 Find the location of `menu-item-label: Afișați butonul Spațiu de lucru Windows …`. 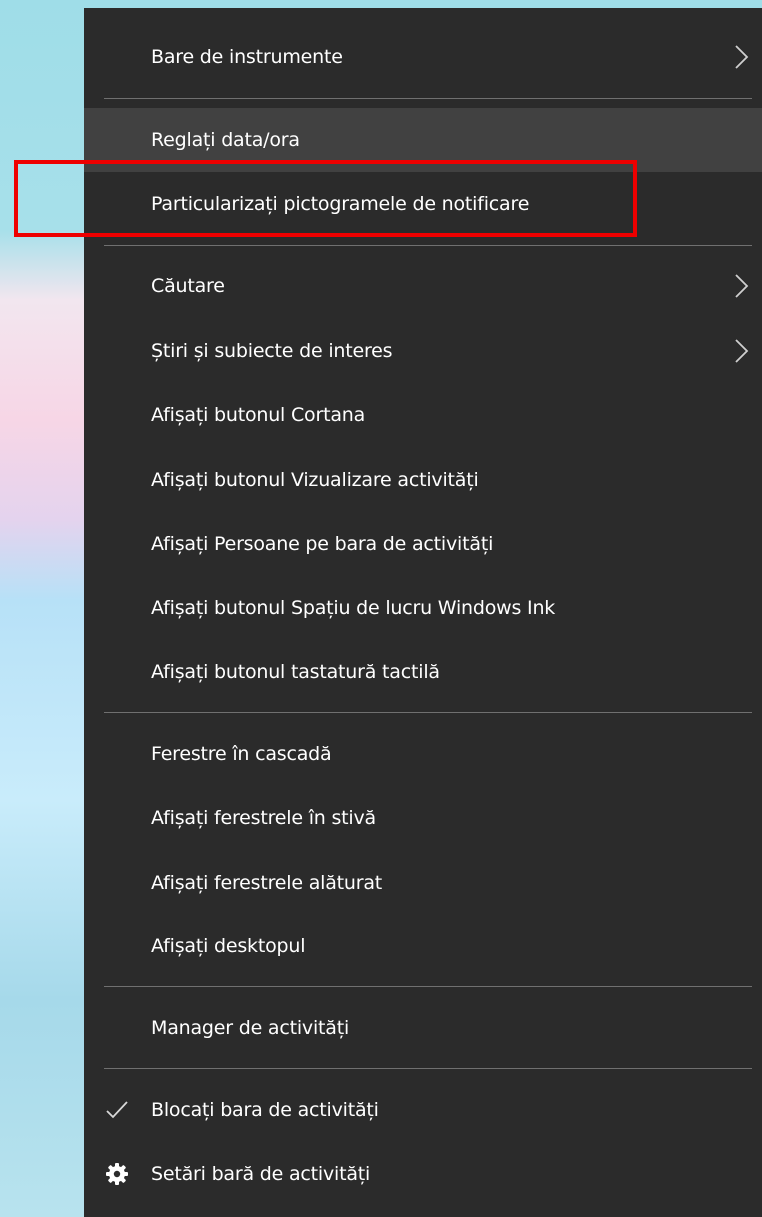

menu-item-label: Afișați butonul Spațiu de lucru Windows … is located at coordinates (353, 608).